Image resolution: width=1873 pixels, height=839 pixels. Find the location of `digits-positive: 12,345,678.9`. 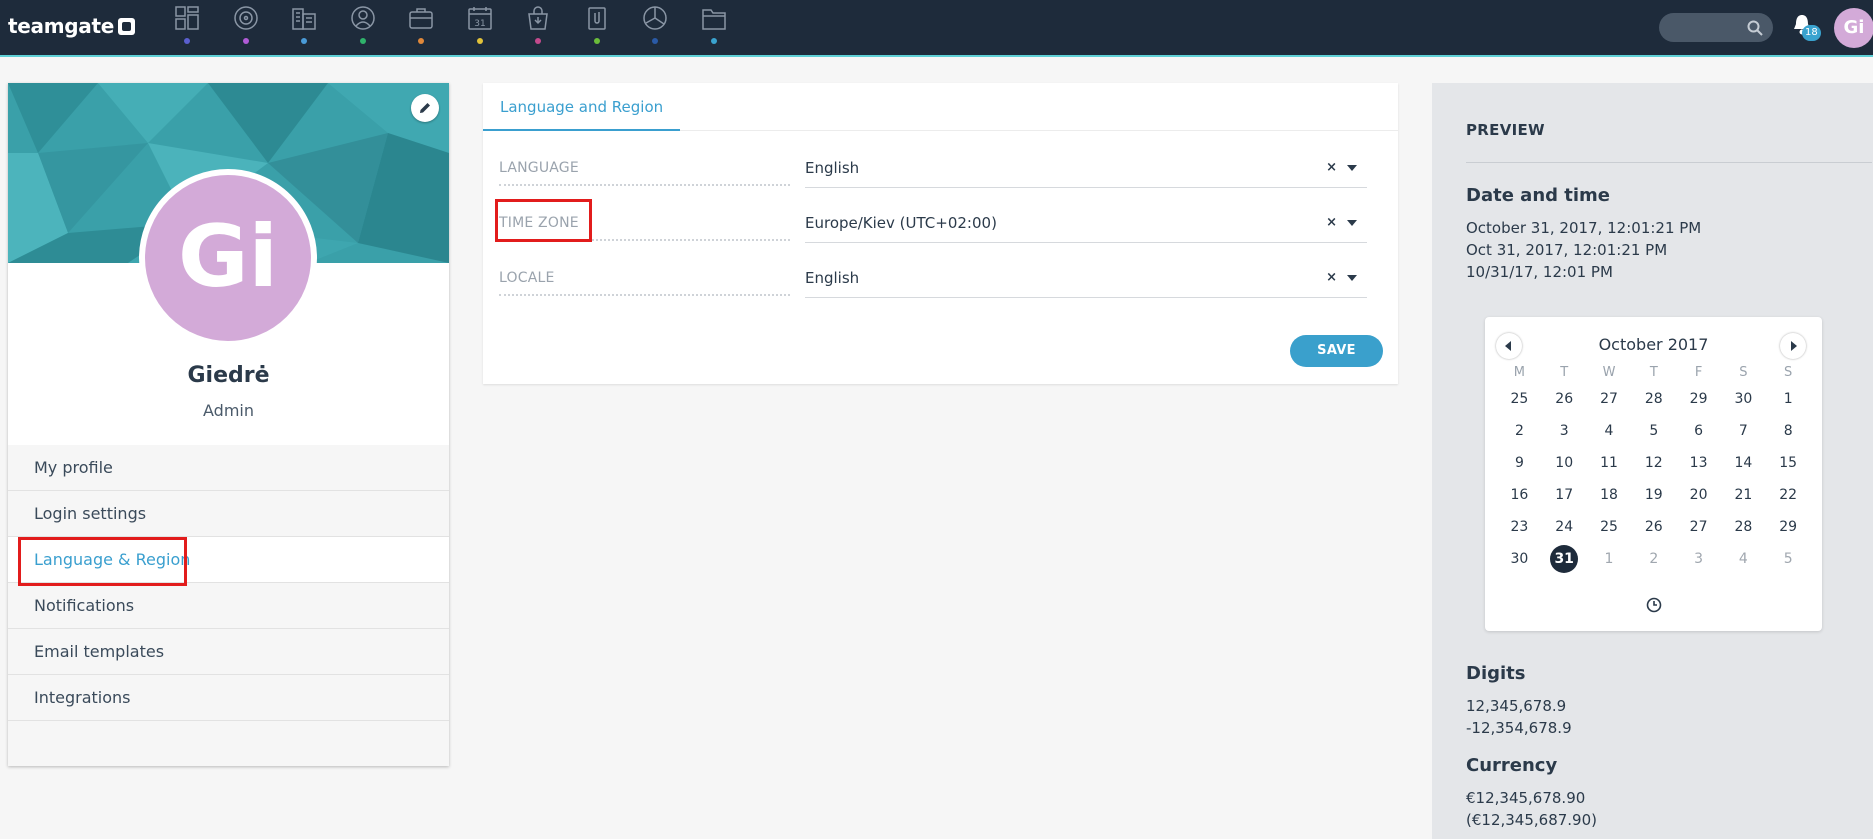

digits-positive: 12,345,678.9 is located at coordinates (1516, 706).